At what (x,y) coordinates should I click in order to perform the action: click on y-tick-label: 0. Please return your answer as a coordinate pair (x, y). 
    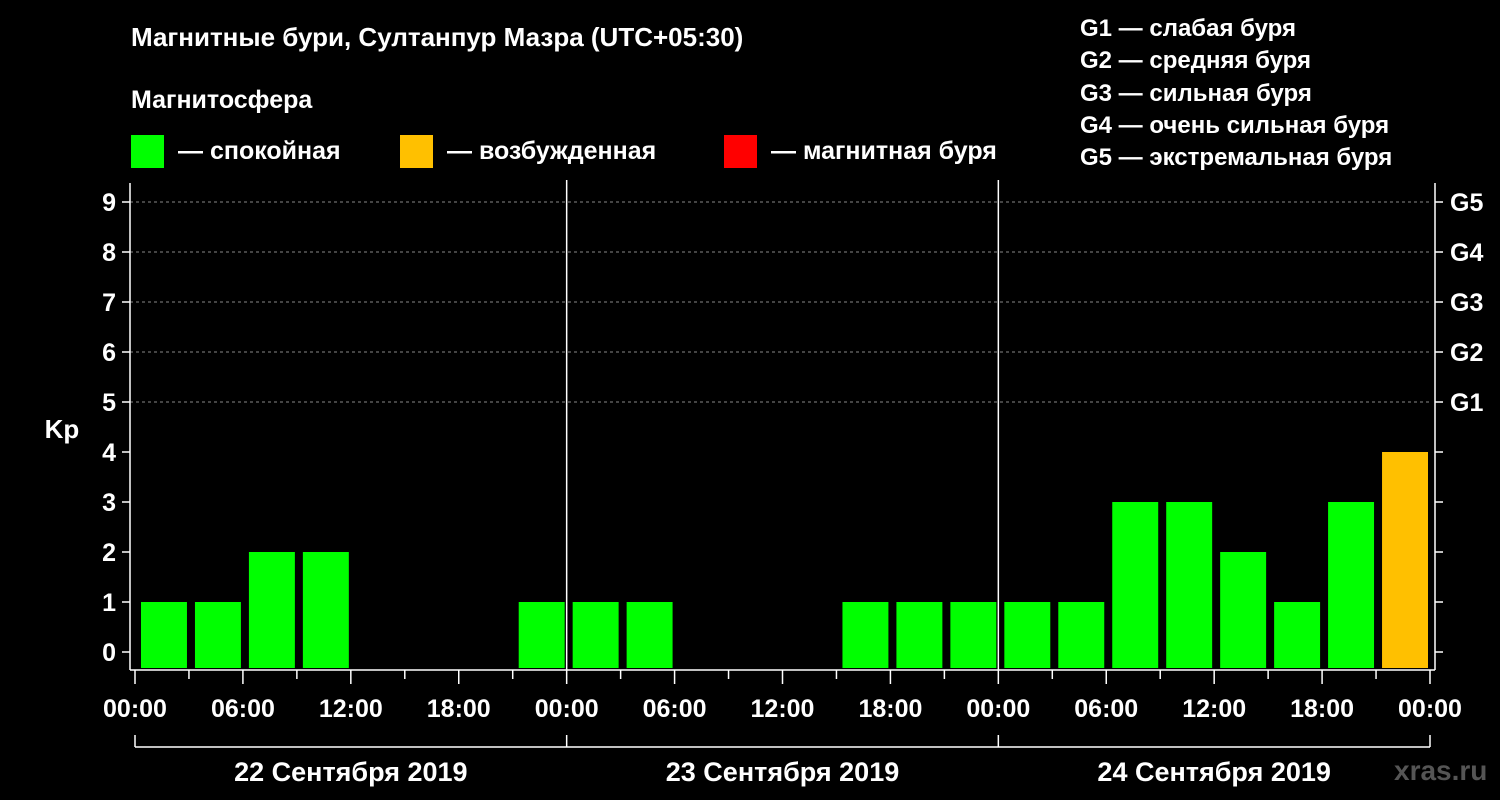
    Looking at the image, I should click on (109, 653).